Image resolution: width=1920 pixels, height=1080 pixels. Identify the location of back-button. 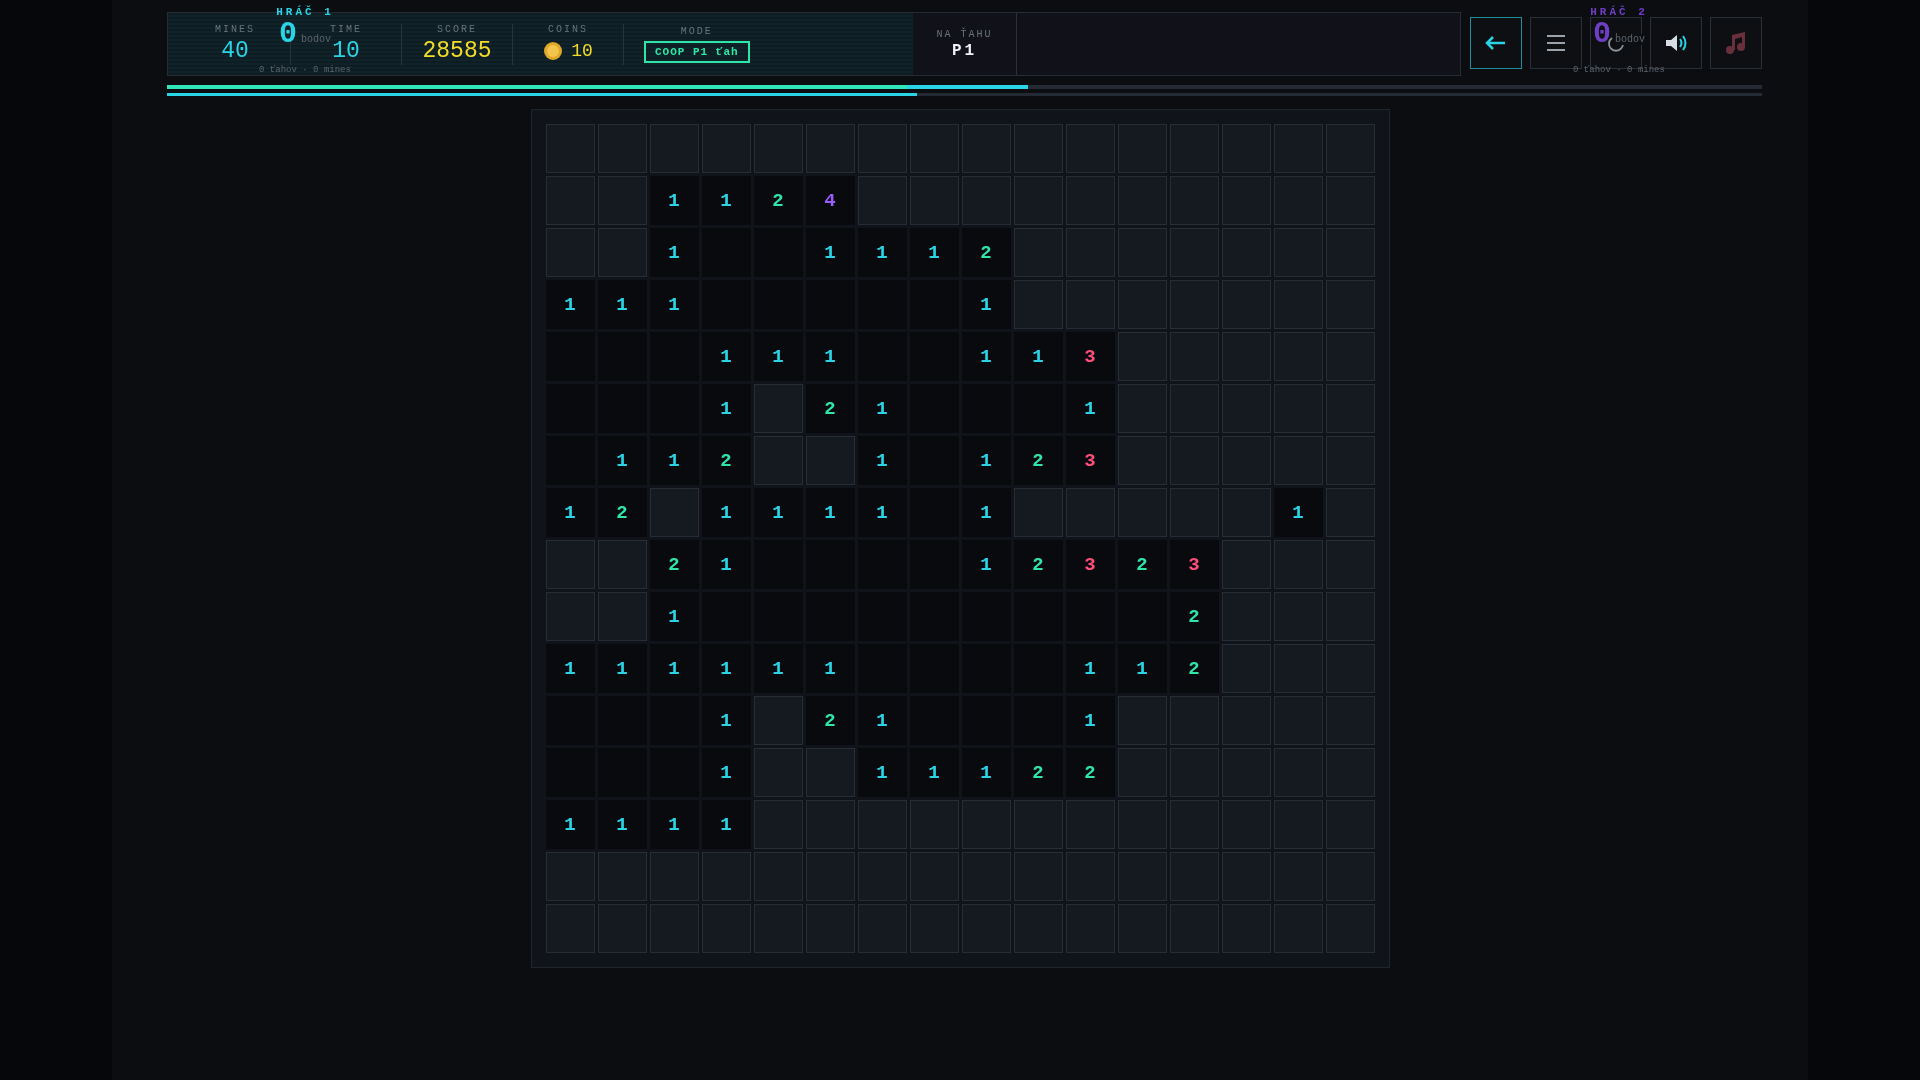
(1496, 43).